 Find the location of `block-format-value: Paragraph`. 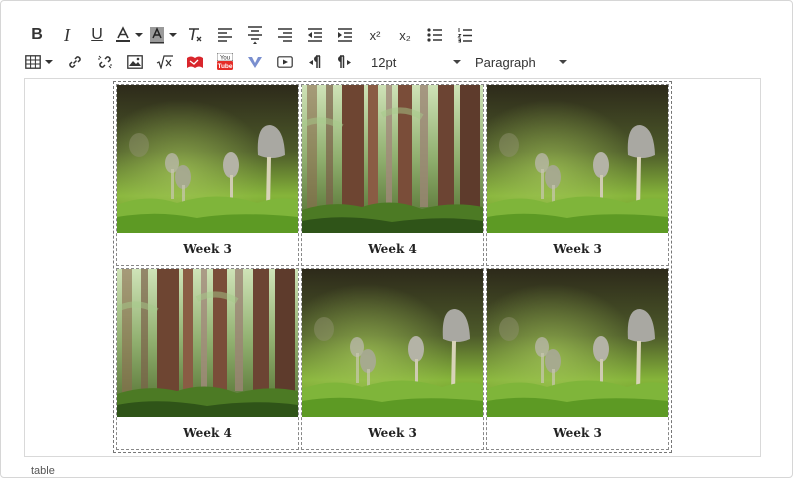

block-format-value: Paragraph is located at coordinates (505, 62).